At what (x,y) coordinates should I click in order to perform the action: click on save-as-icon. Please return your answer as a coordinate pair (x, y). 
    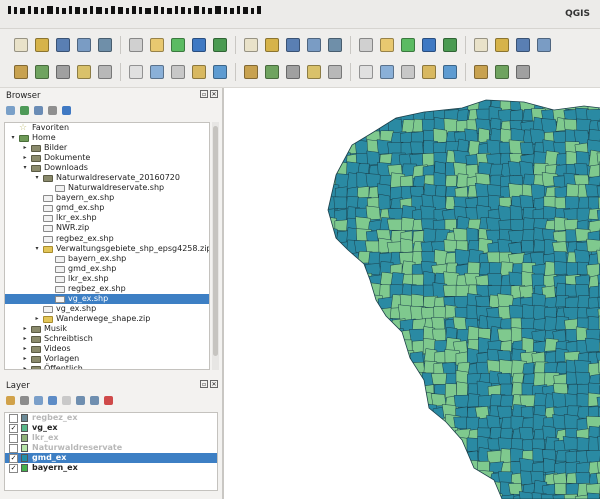
    Looking at the image, I should click on (84, 45).